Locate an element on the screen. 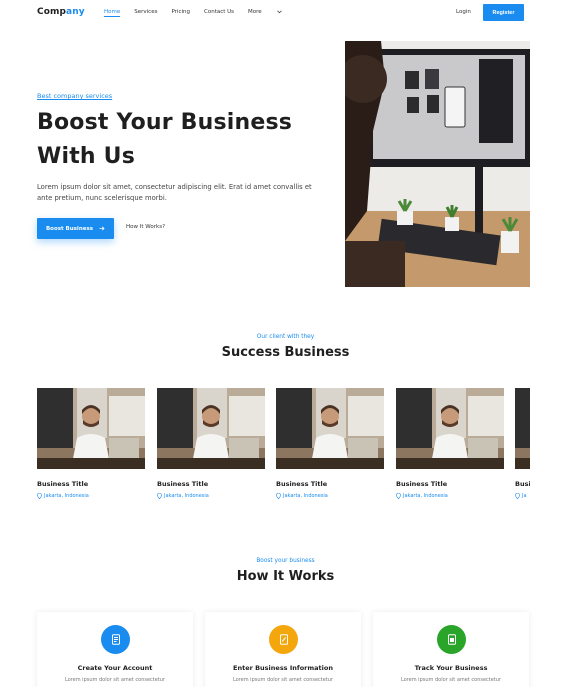  nav-link-pricing: Pricing is located at coordinates (180, 13).